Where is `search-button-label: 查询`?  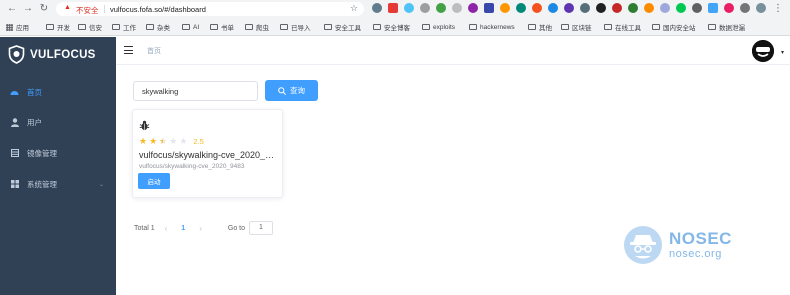
search-button-label: 查询 is located at coordinates (297, 90).